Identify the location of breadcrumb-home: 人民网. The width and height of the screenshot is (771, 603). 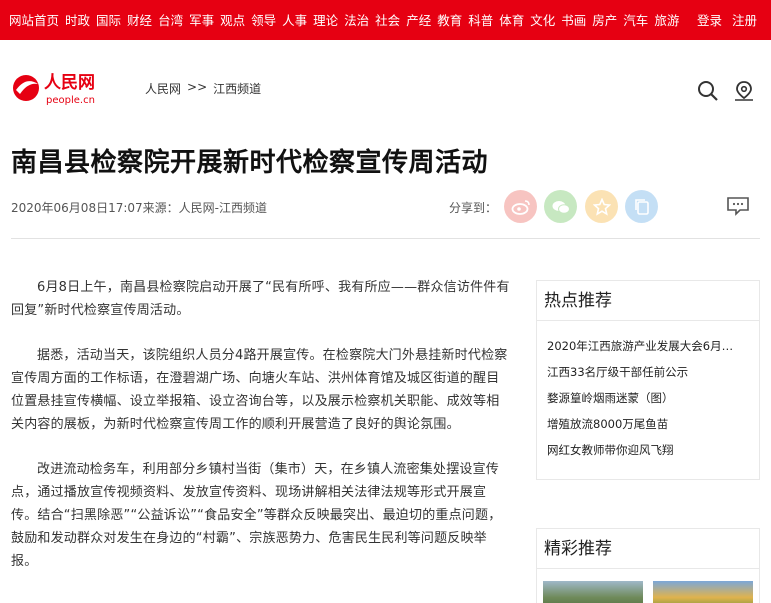
(163, 88).